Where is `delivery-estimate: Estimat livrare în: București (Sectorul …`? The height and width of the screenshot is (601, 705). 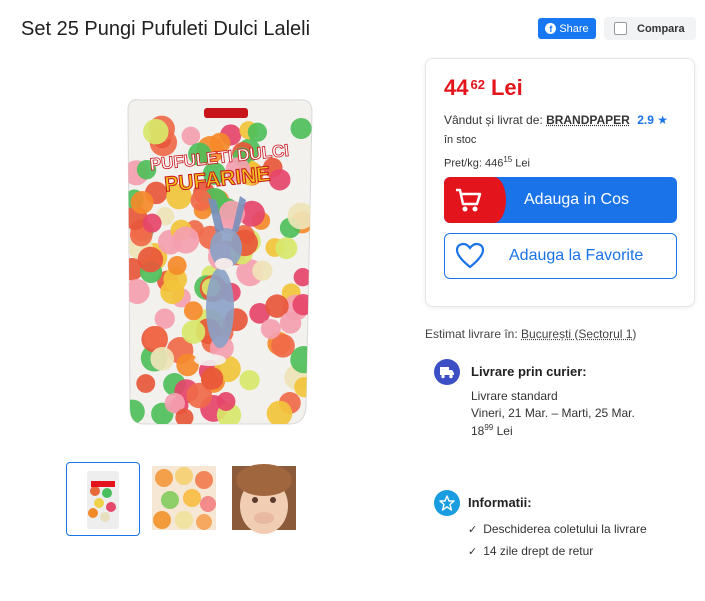 delivery-estimate: Estimat livrare în: București (Sectorul … is located at coordinates (530, 334).